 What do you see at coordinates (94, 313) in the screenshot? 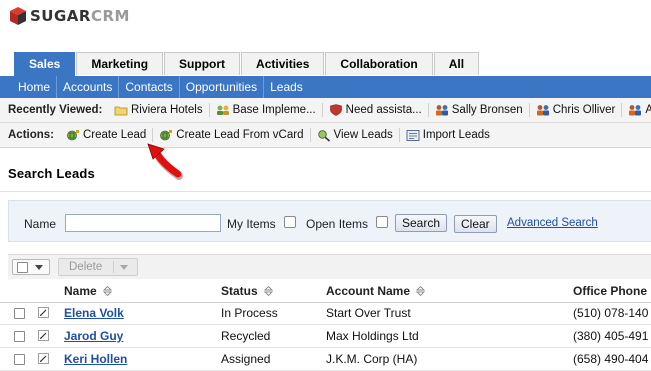
I see `lead-name-link: Elena Volk` at bounding box center [94, 313].